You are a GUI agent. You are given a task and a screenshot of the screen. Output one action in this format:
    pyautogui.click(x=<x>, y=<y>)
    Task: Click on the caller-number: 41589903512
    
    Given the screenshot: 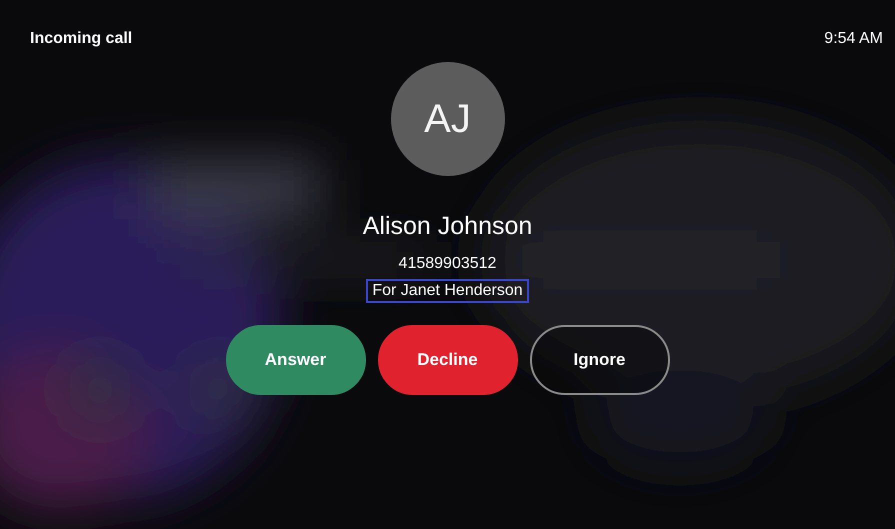 What is the action you would take?
    pyautogui.click(x=447, y=264)
    